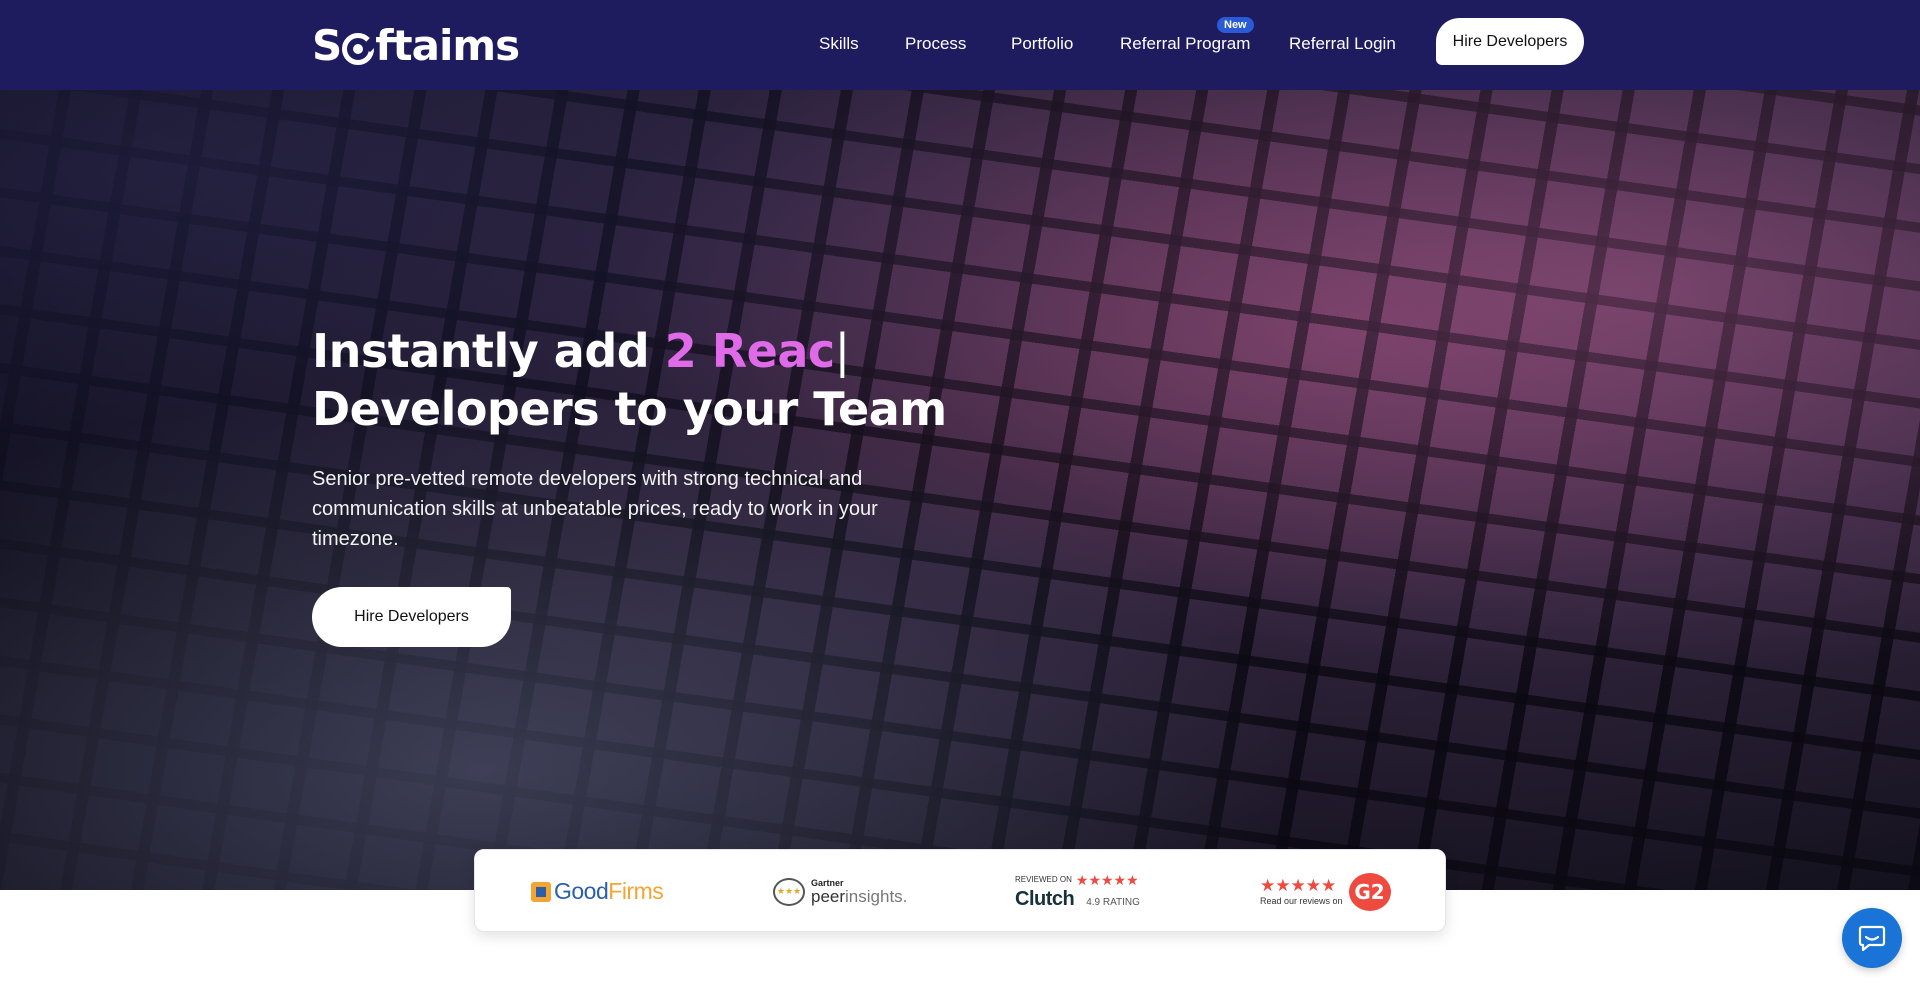  What do you see at coordinates (1235, 25) in the screenshot?
I see `new-badge: New` at bounding box center [1235, 25].